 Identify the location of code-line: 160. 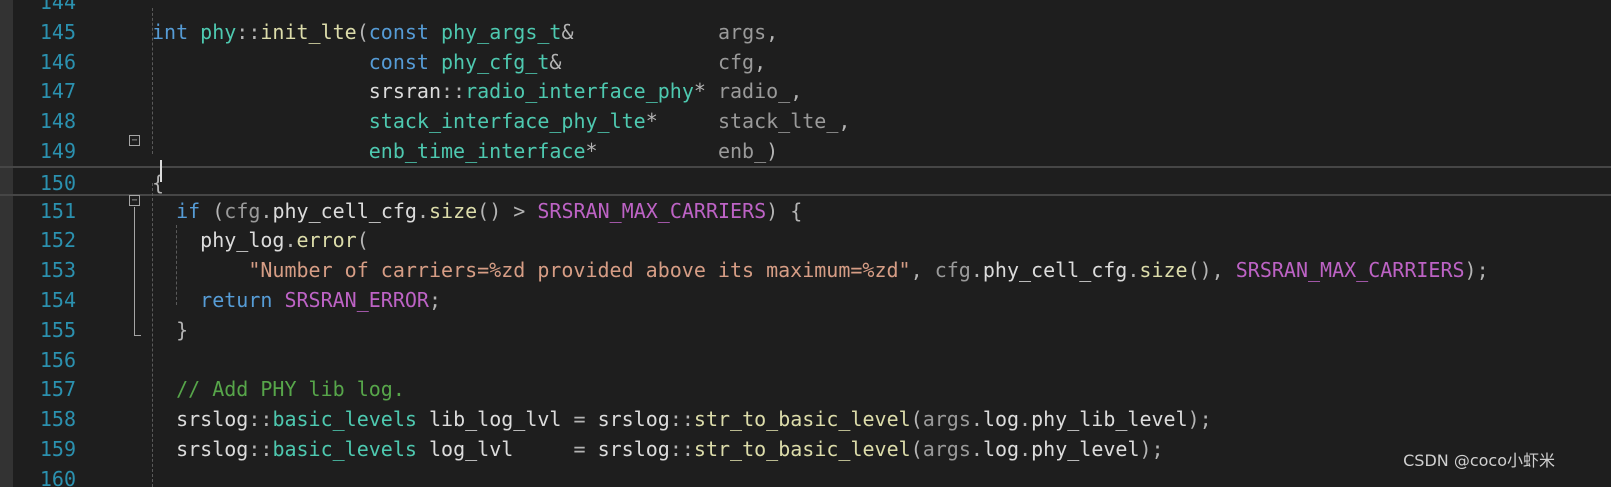
(805, 475).